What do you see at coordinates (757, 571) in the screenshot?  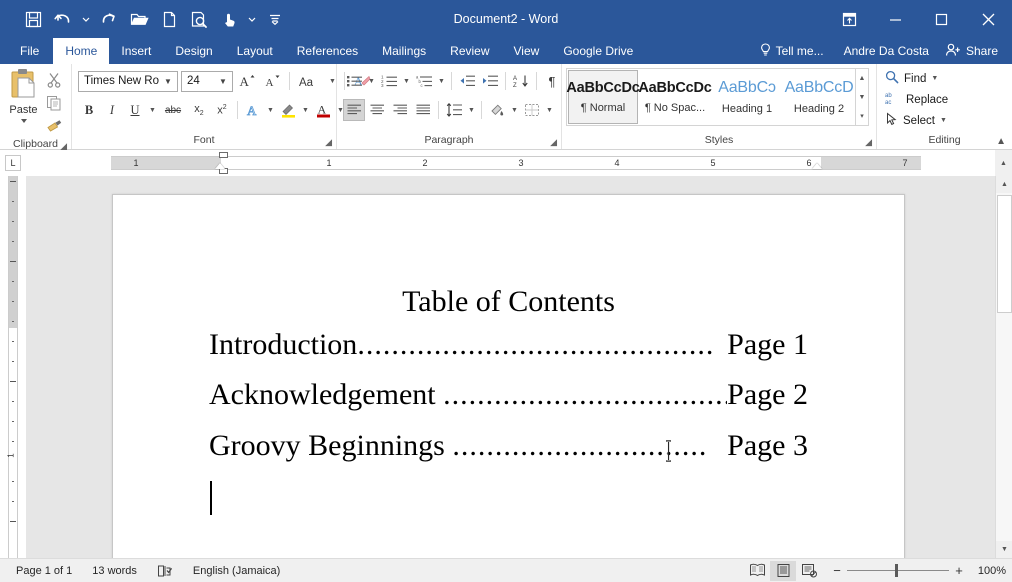 I see `read-mode-view-button` at bounding box center [757, 571].